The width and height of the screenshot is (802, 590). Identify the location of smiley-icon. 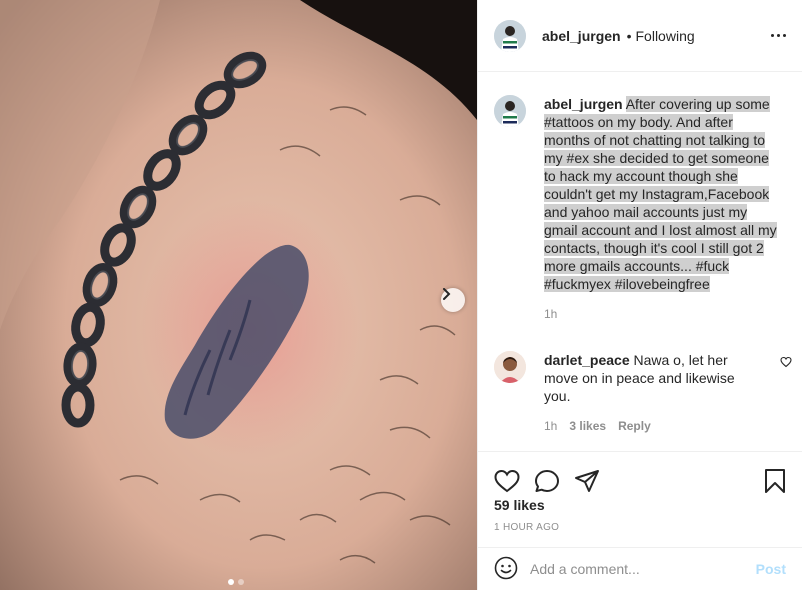
(506, 569).